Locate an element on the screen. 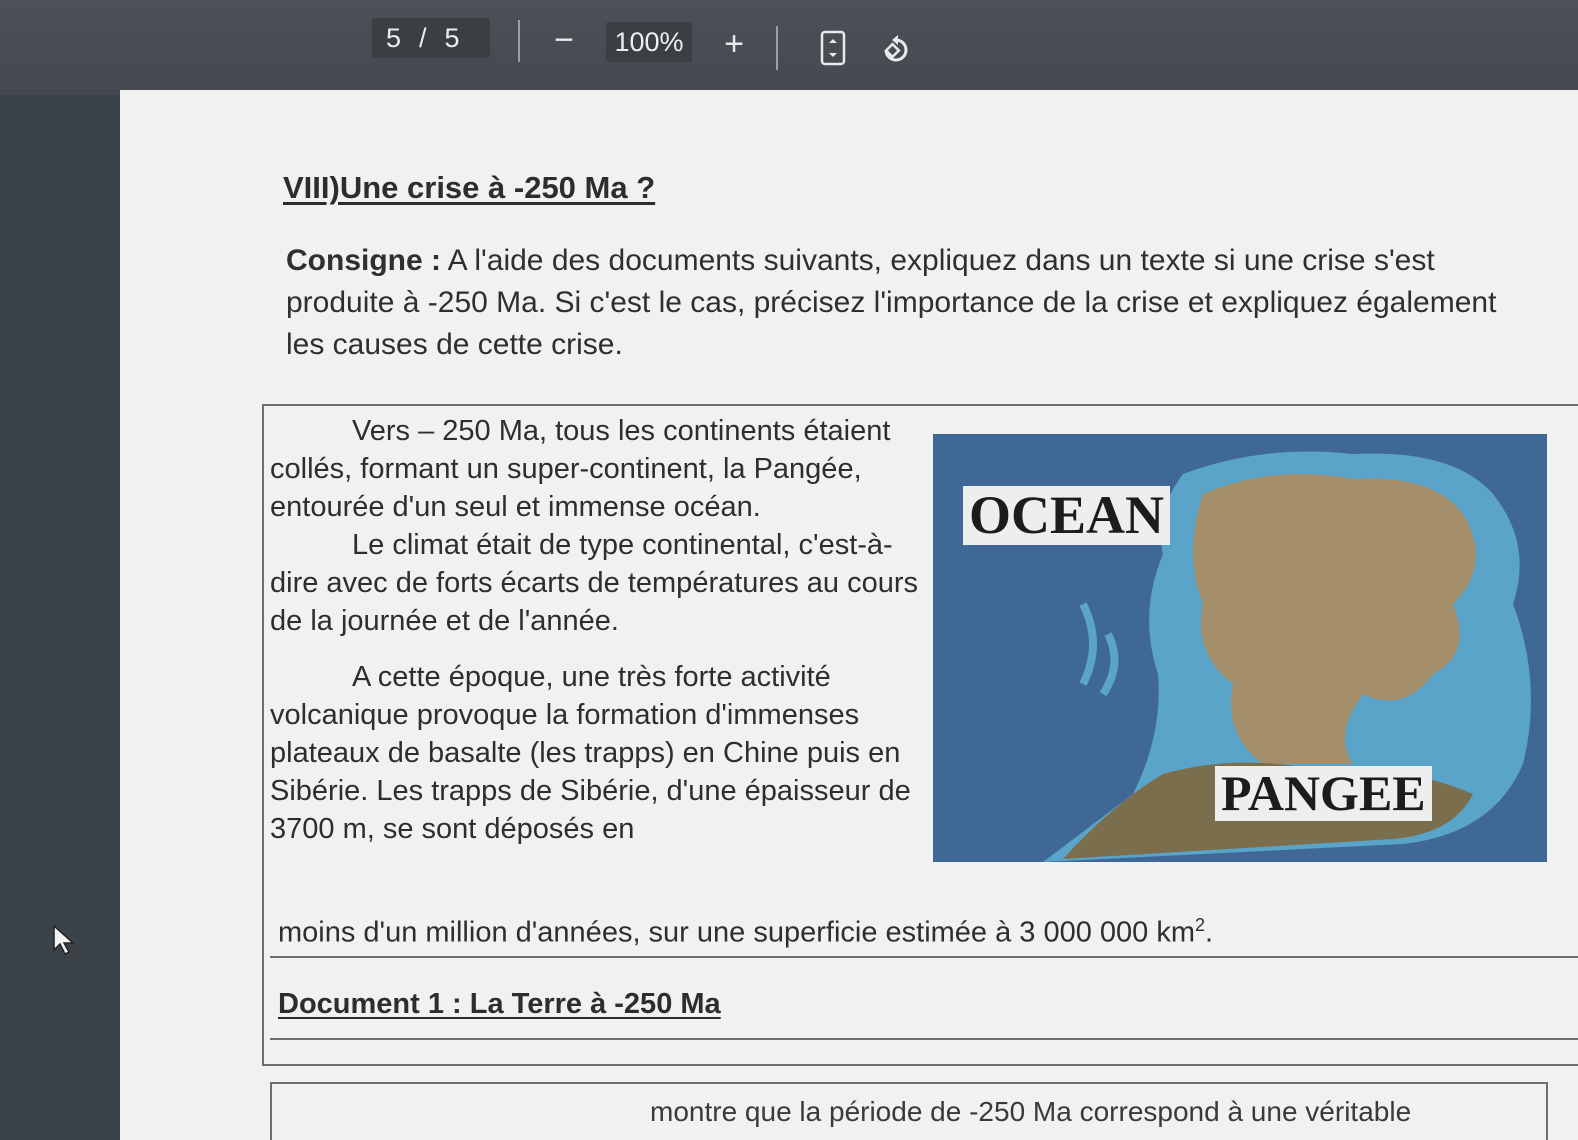 This screenshot has height=1140, width=1578. fit-page-icon is located at coordinates (834, 48).